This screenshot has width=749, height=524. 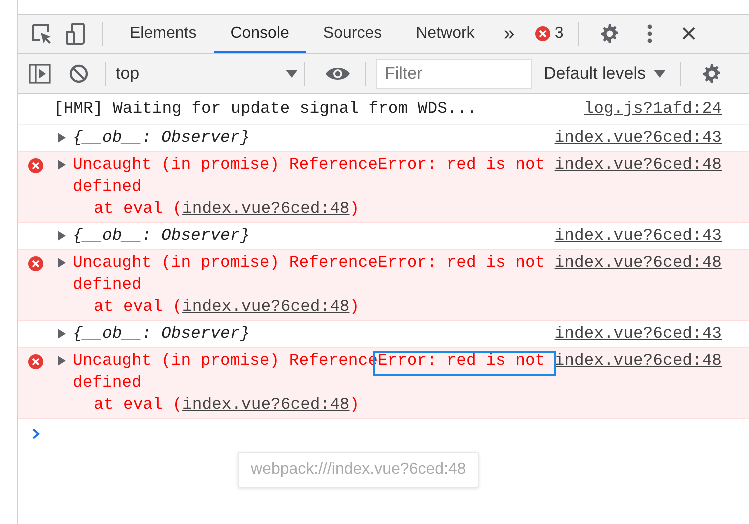 I want to click on clear-icon, so click(x=79, y=74).